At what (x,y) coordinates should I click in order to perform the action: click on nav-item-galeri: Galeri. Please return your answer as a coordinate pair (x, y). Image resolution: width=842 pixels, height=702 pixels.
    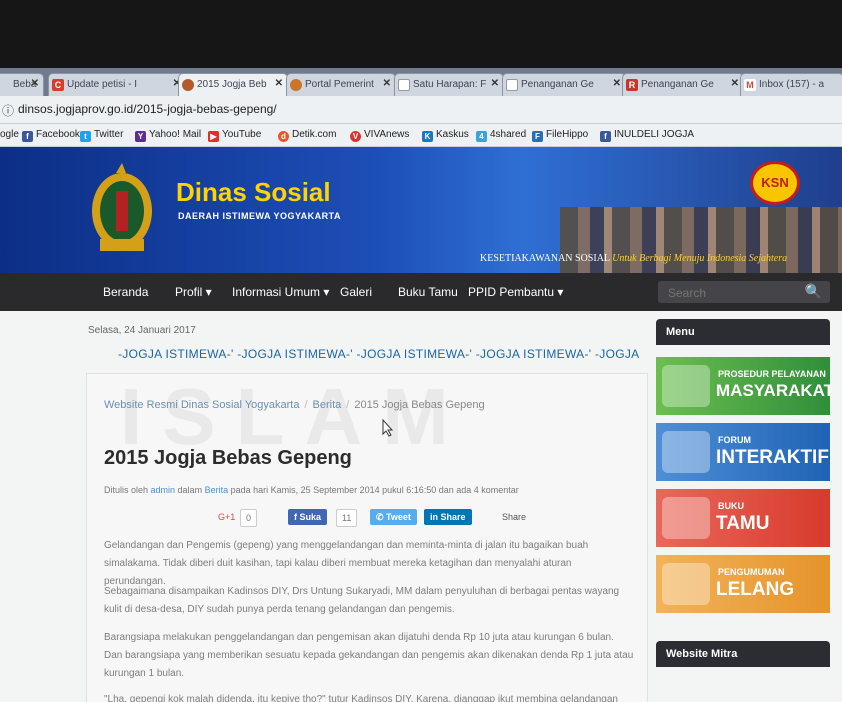
    Looking at the image, I should click on (356, 292).